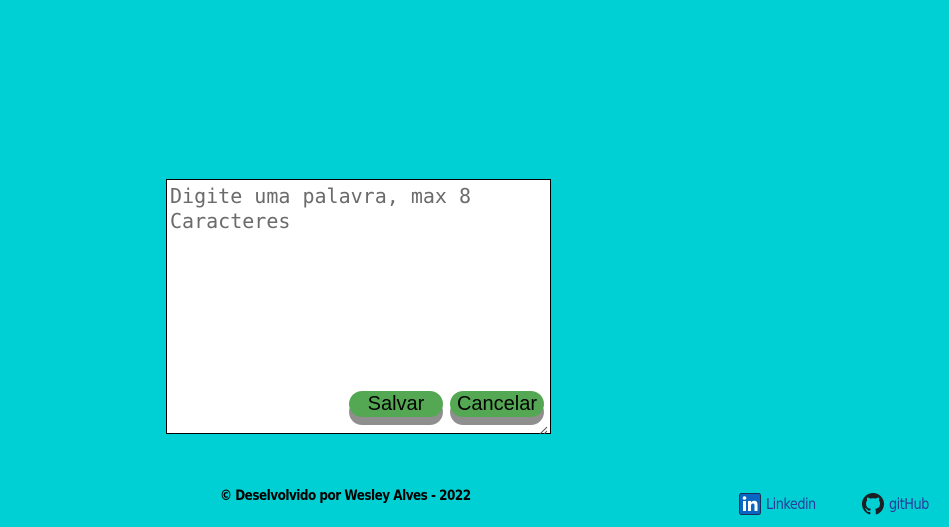  I want to click on resize-grip-icon, so click(543, 428).